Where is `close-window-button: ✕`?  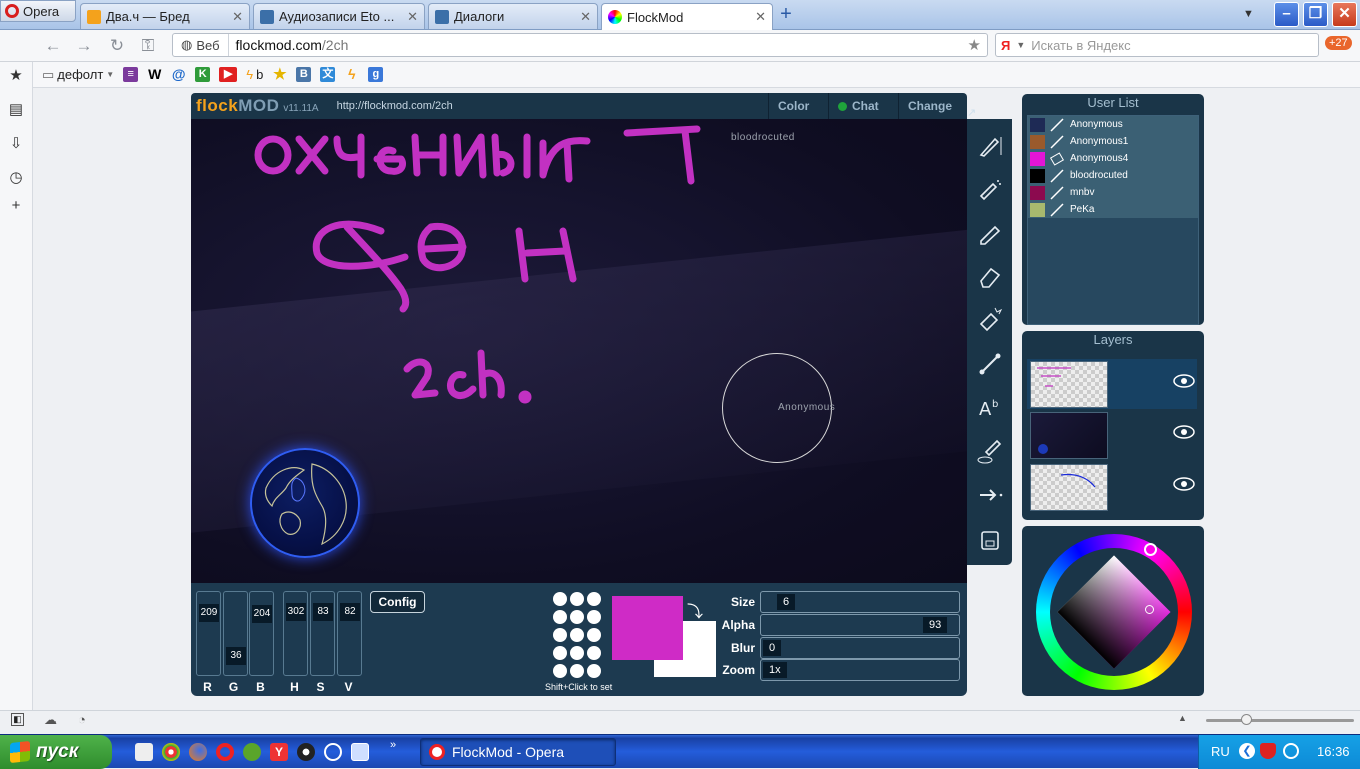 close-window-button: ✕ is located at coordinates (1344, 14).